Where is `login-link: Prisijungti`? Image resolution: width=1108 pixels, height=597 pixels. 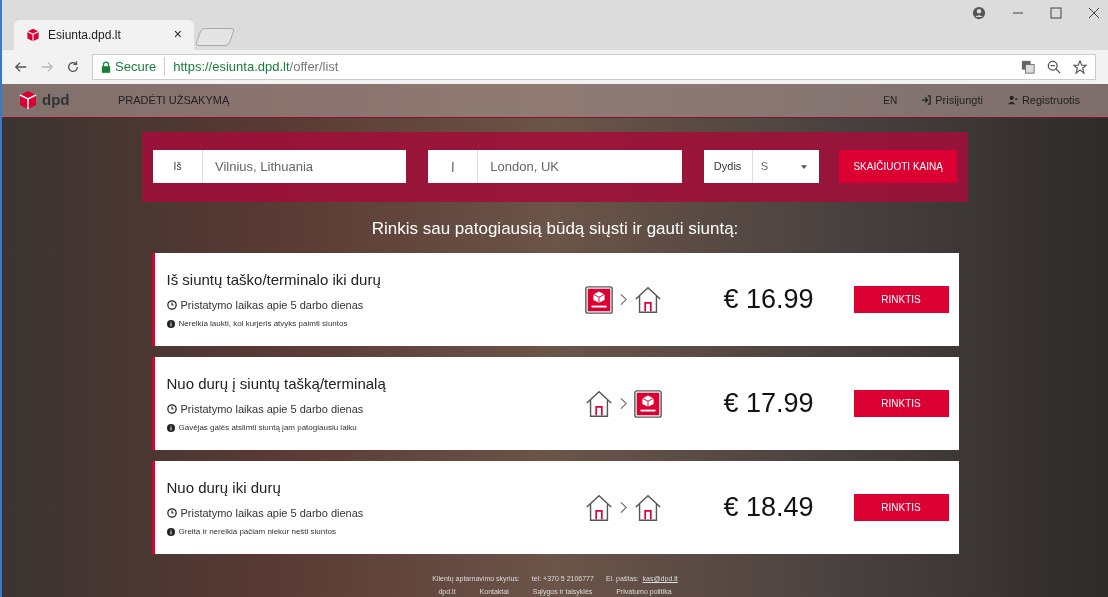
login-link: Prisijungti is located at coordinates (959, 100).